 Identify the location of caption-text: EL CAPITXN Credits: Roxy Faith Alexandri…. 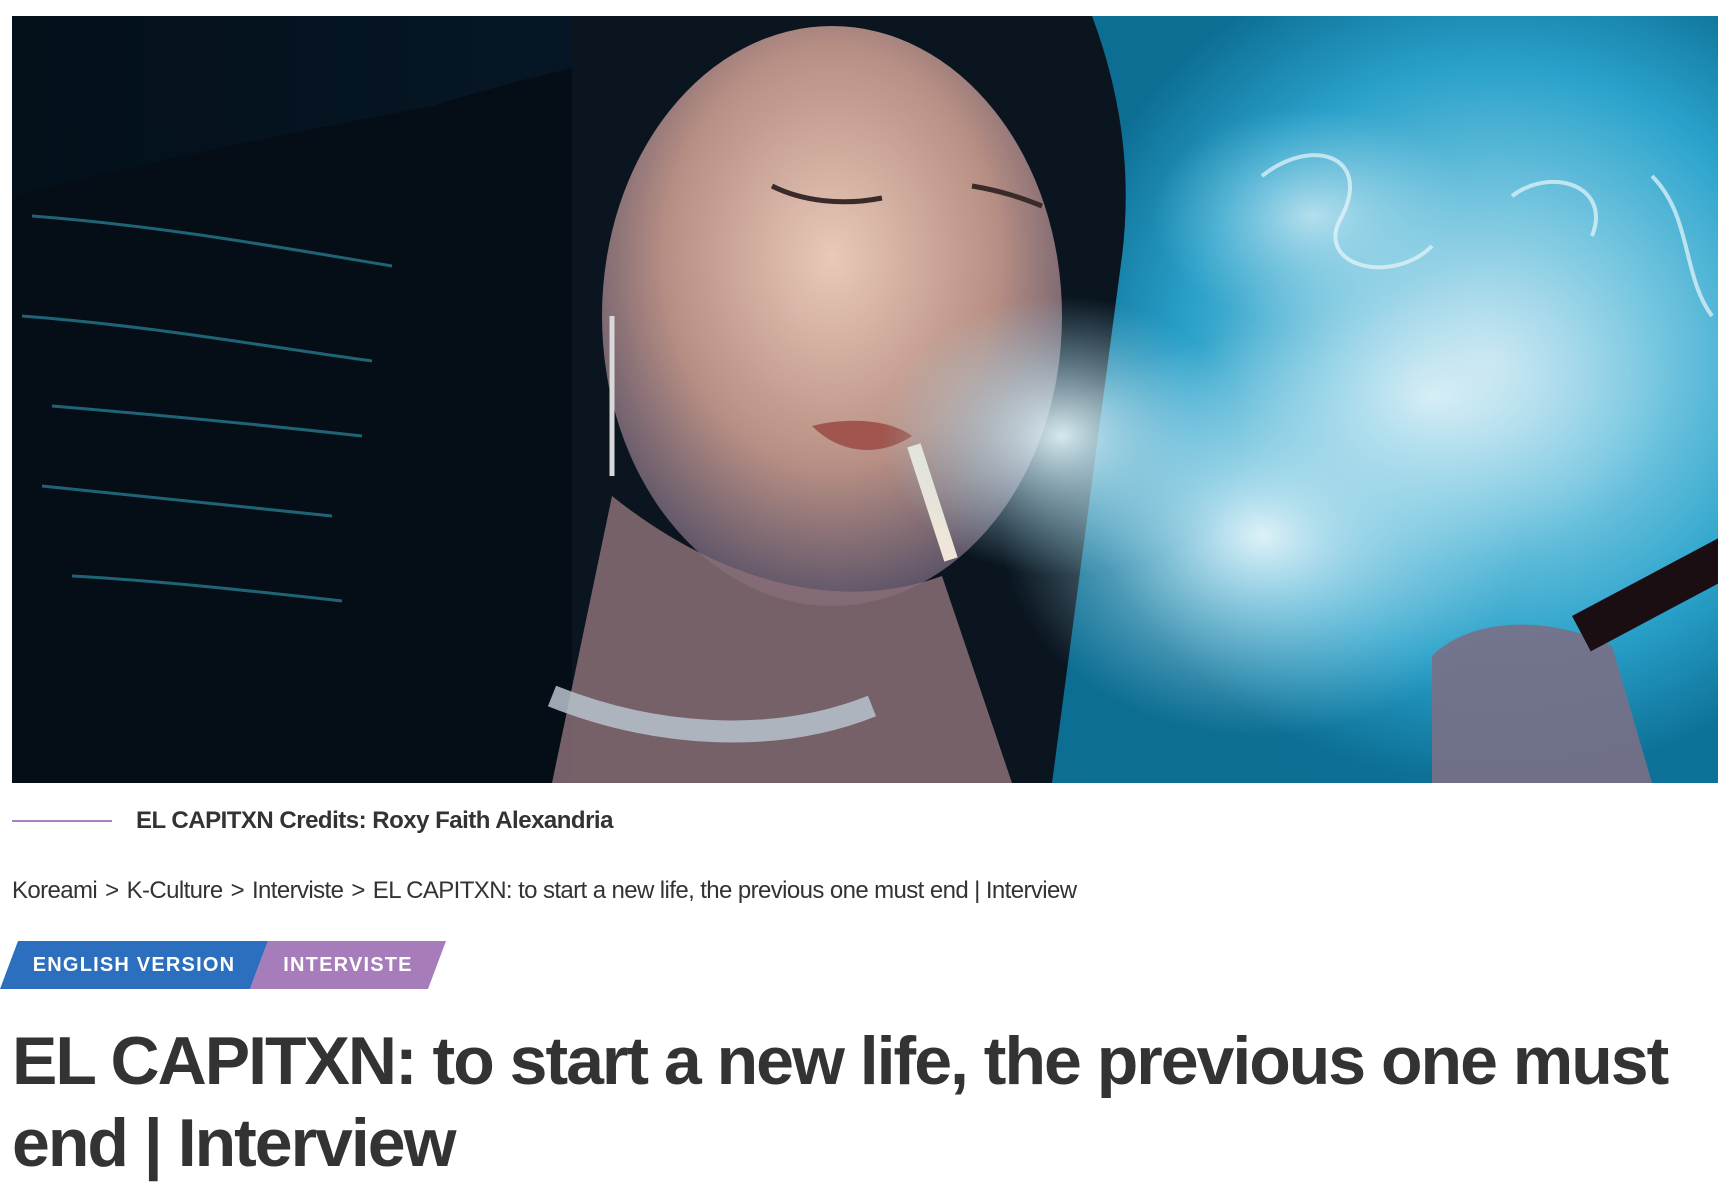
(374, 820).